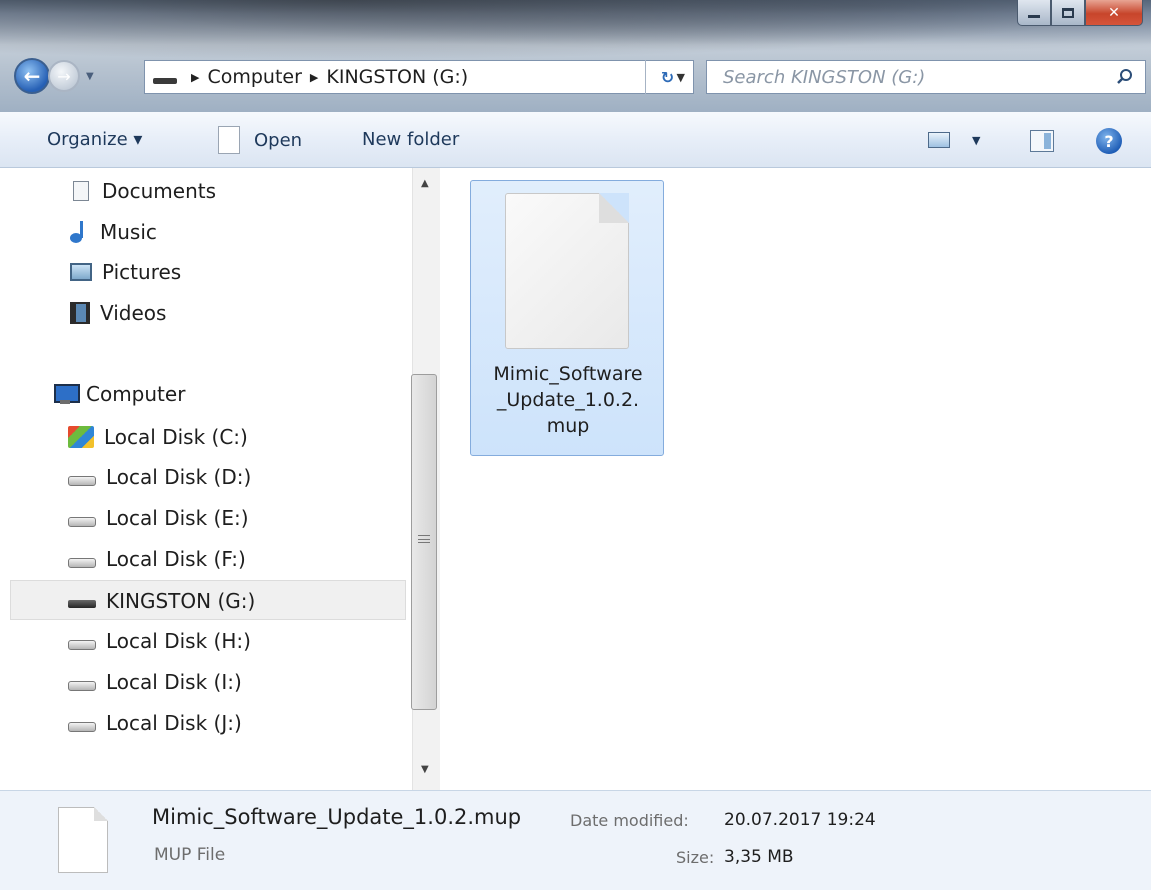  I want to click on recent-pages-dropdown: ▼, so click(90, 76).